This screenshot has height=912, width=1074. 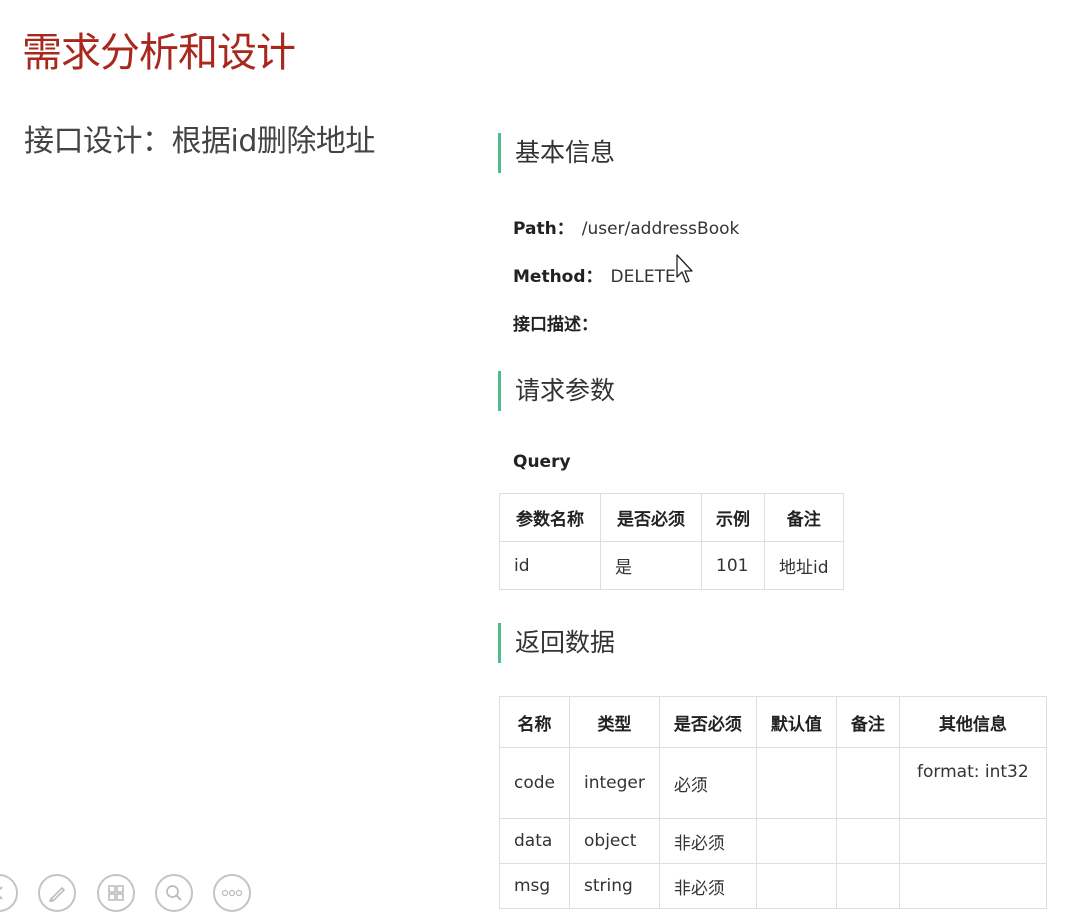 What do you see at coordinates (804, 565) in the screenshot?
I see `table-cell: 地址id` at bounding box center [804, 565].